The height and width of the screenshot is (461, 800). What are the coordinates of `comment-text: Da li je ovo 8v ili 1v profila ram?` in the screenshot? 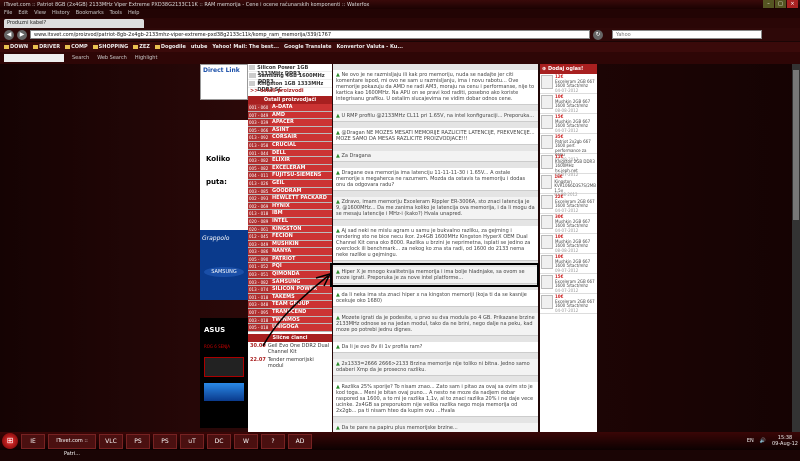 It's located at (382, 347).